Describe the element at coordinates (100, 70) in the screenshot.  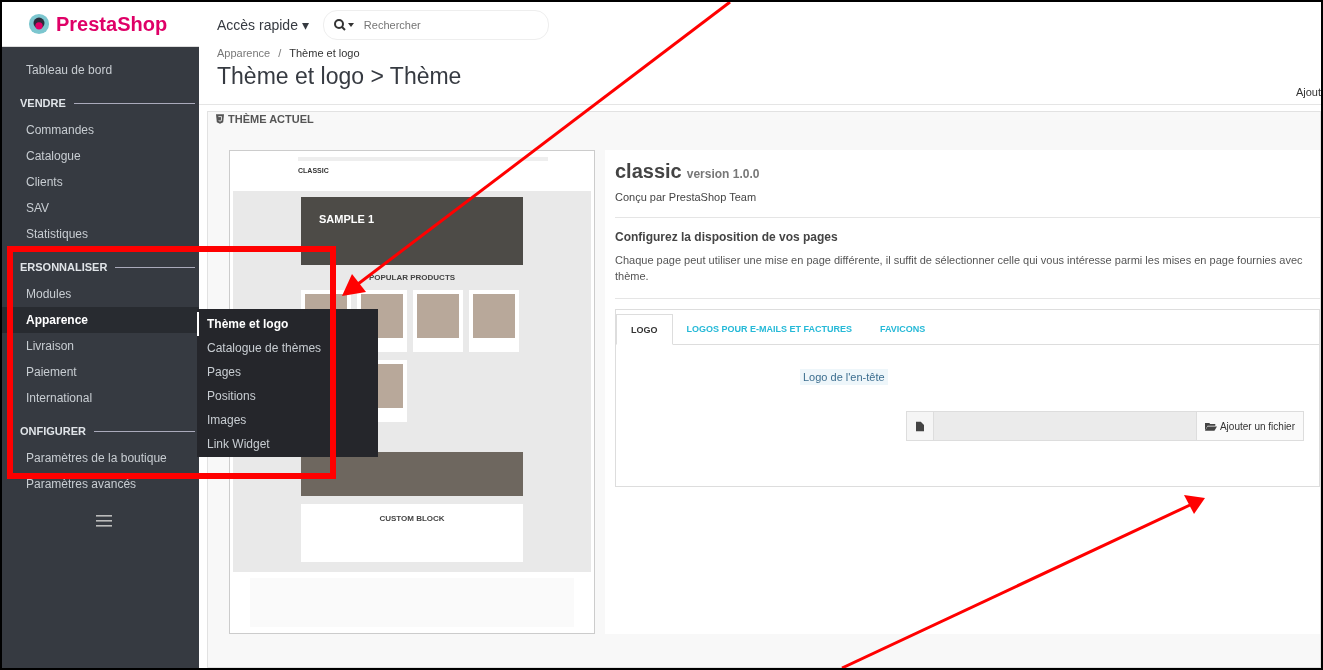
I see `sidebar-item: Tableau de bord` at that location.